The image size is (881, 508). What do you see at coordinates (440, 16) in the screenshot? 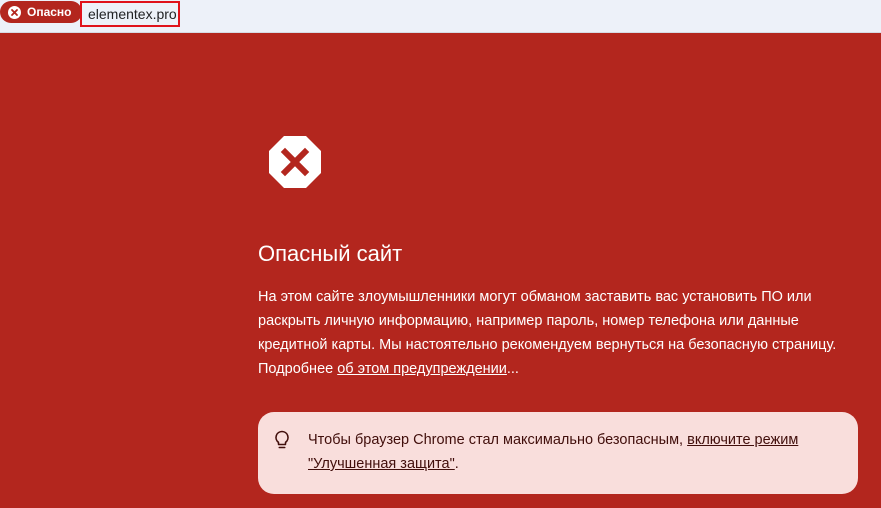
I see `address-bar: Опасно elementex.pro` at bounding box center [440, 16].